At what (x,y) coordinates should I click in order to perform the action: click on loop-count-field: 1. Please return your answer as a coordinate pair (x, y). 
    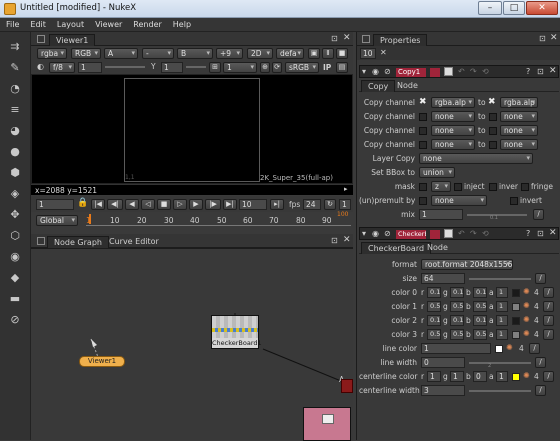
    Looking at the image, I should click on (345, 204).